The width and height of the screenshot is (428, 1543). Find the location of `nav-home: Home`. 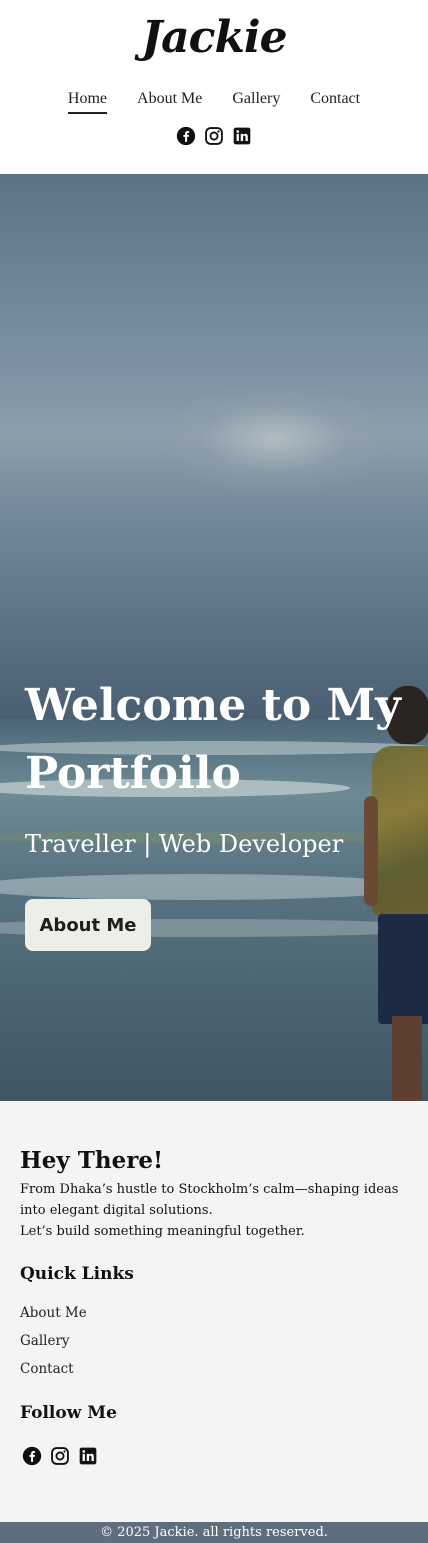

nav-home: Home is located at coordinates (87, 101).